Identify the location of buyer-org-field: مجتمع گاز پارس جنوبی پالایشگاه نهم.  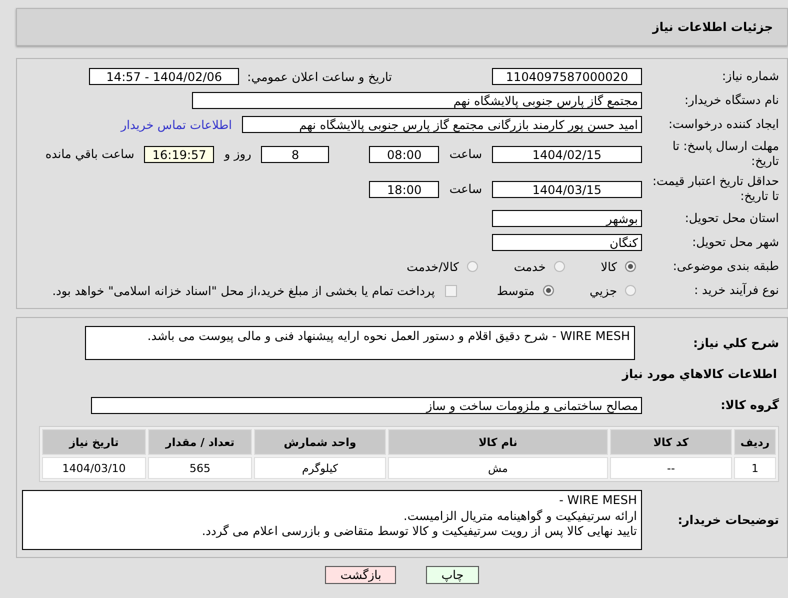
(417, 100).